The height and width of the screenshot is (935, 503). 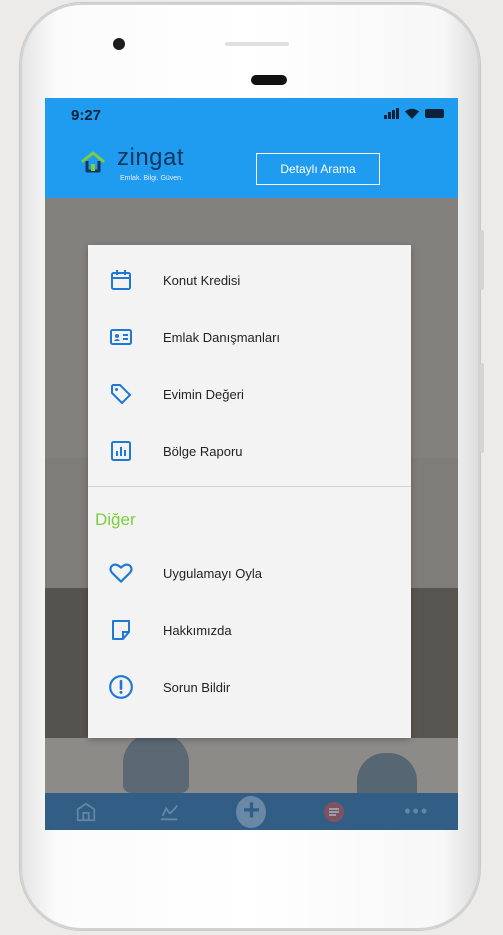 I want to click on calendar-icon, so click(x=121, y=280).